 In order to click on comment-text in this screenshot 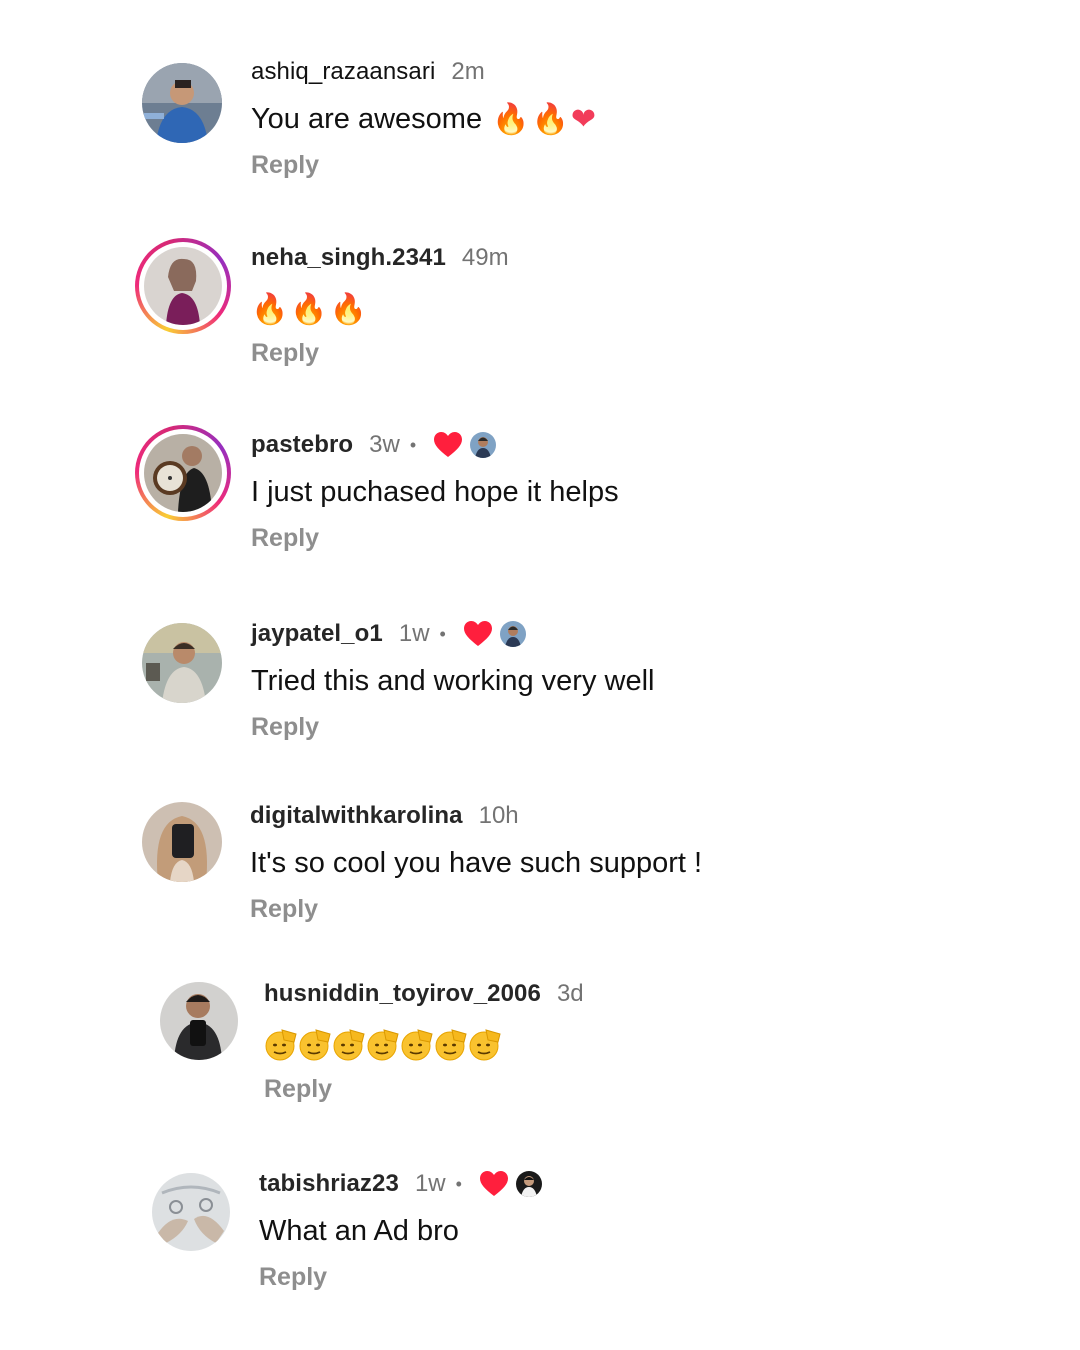, I will do `click(424, 1045)`.